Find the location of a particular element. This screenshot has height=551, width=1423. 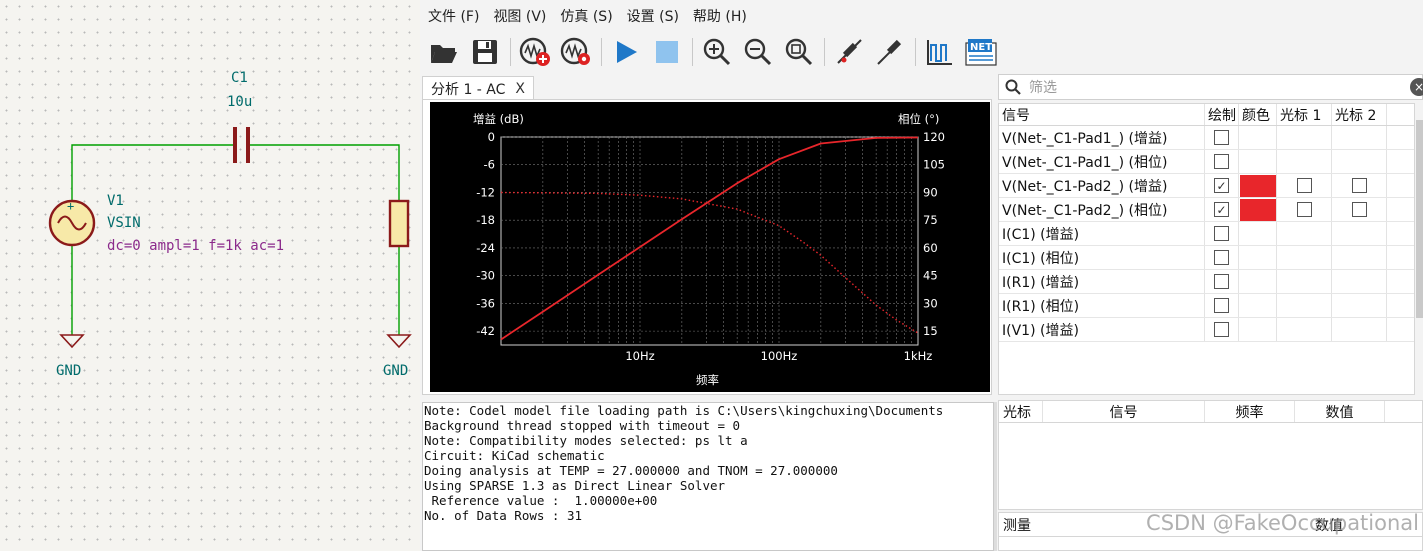

netlist-icon: NET is located at coordinates (981, 52).